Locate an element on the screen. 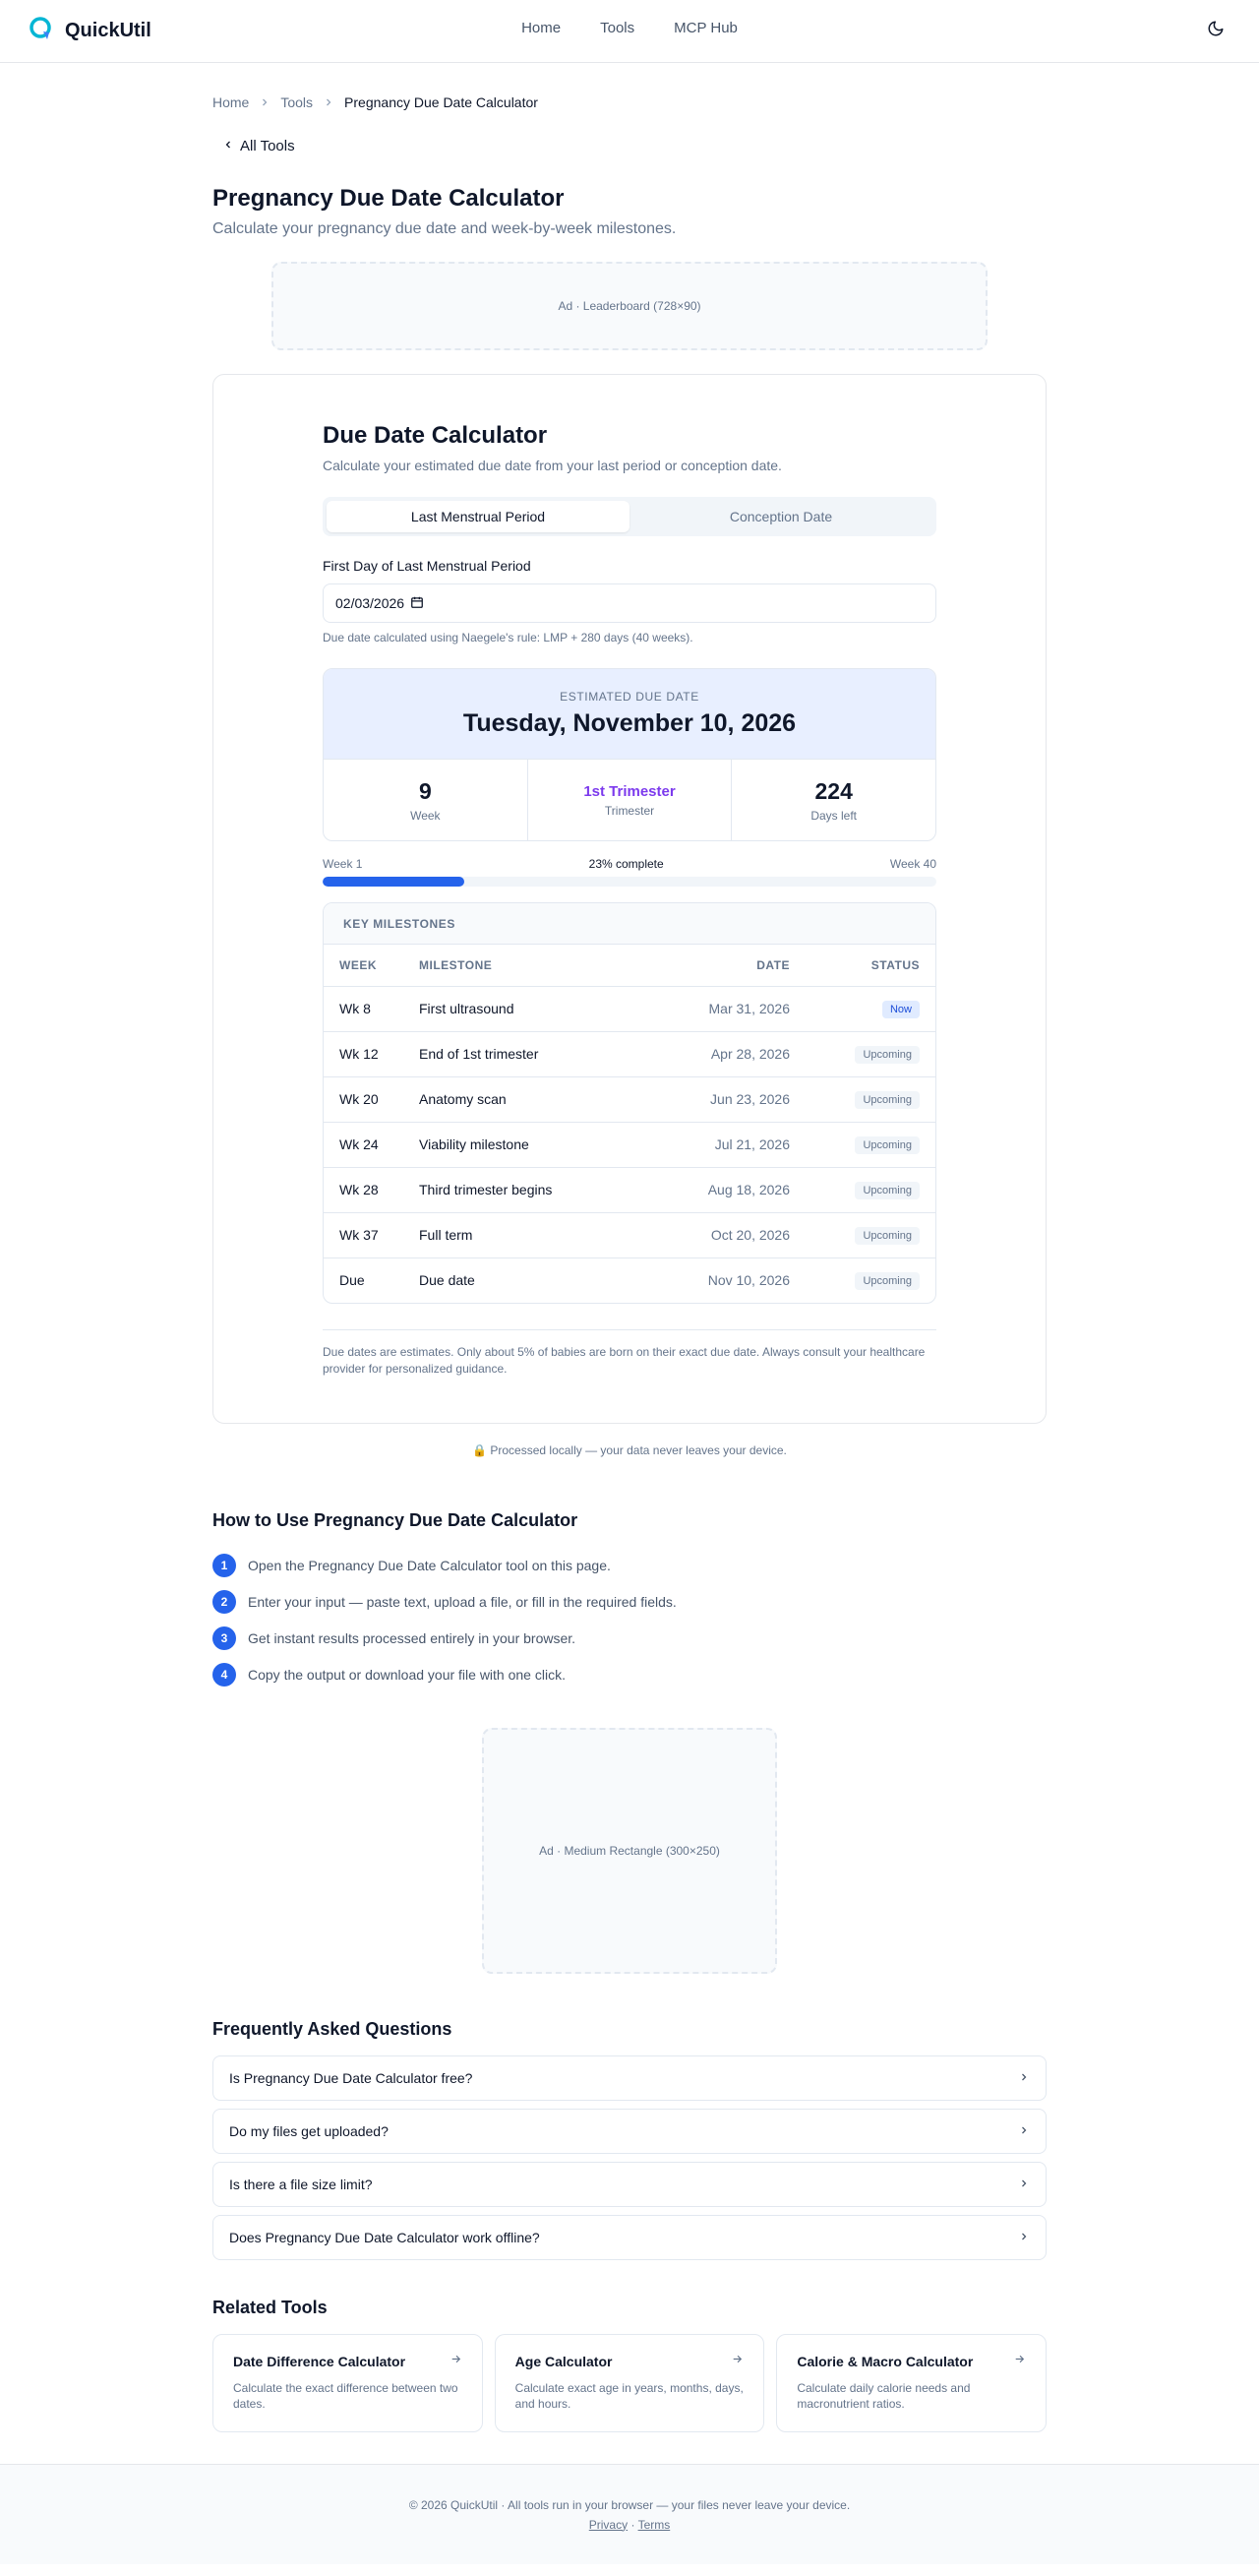 Image resolution: width=1259 pixels, height=2576 pixels. trimester-stat: 1st Trimester Trimester is located at coordinates (630, 800).